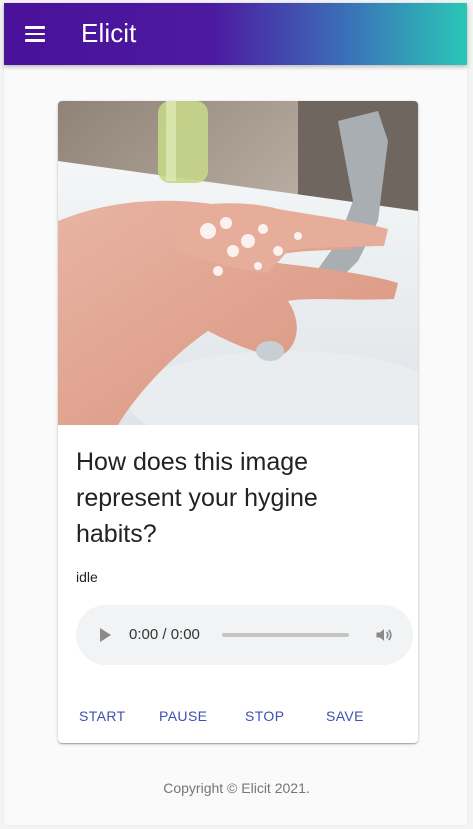 The image size is (473, 829). Describe the element at coordinates (285, 635) in the screenshot. I see `audio-progress-slider` at that location.